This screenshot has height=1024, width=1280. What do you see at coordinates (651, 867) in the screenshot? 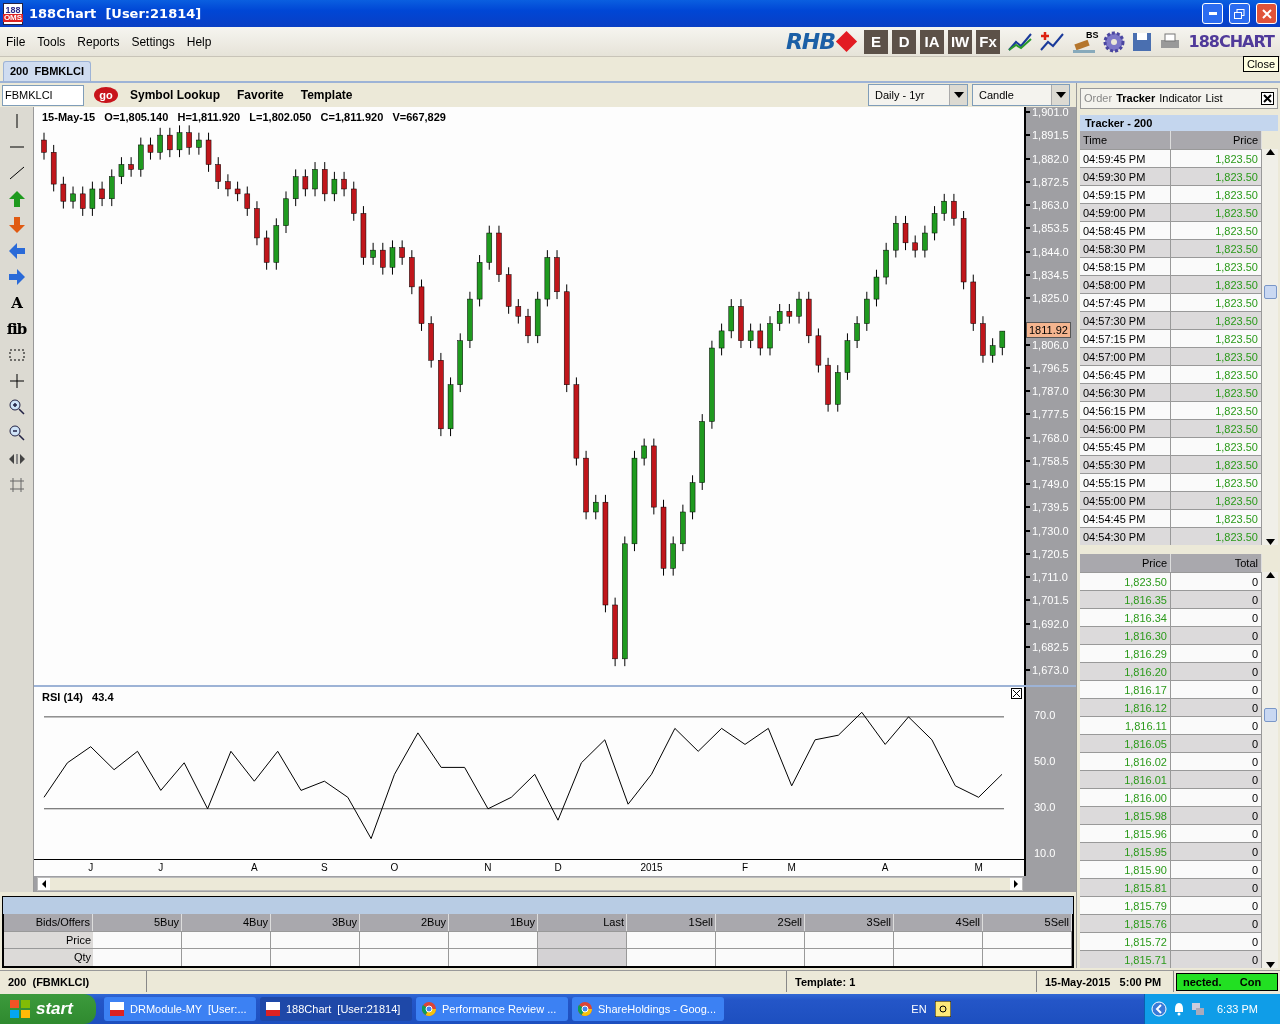
I see `axis-label: 2015` at bounding box center [651, 867].